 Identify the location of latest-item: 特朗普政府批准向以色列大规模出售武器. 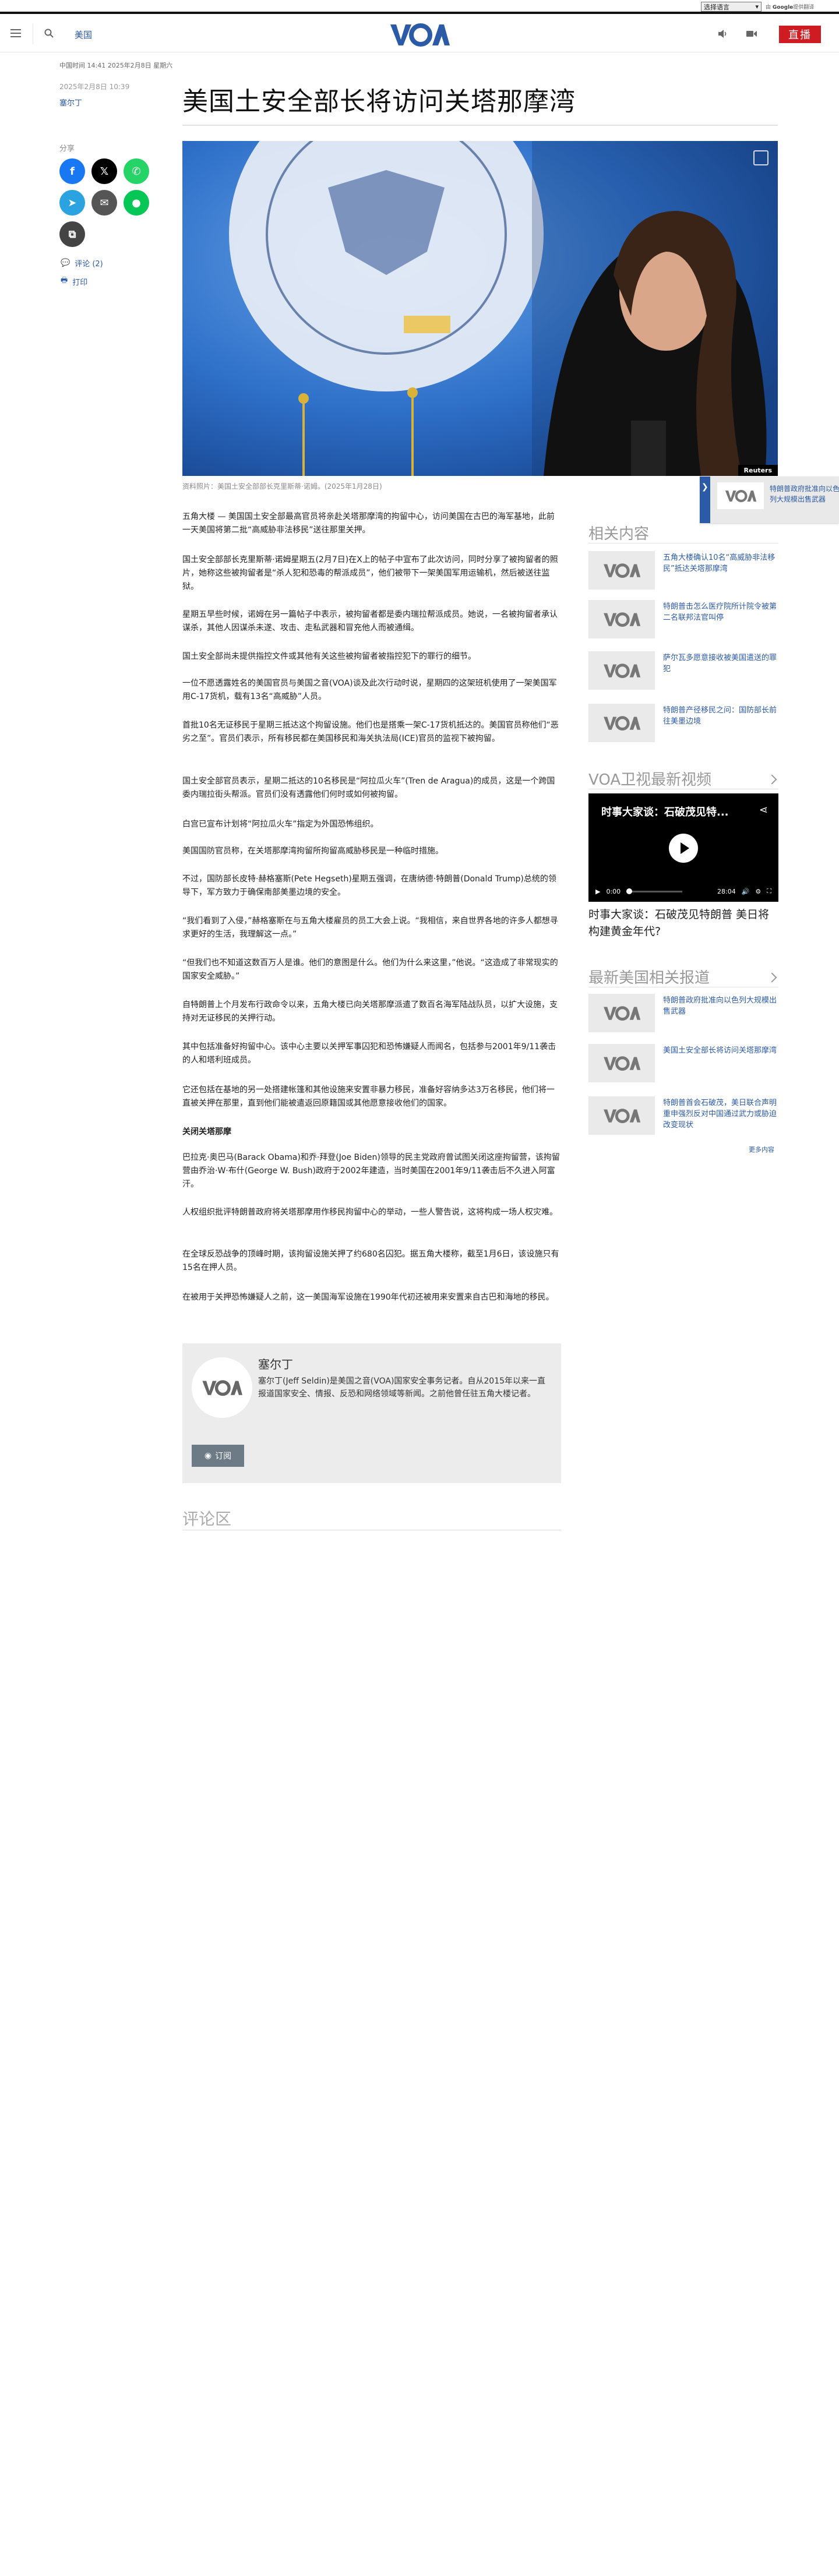
(683, 1013).